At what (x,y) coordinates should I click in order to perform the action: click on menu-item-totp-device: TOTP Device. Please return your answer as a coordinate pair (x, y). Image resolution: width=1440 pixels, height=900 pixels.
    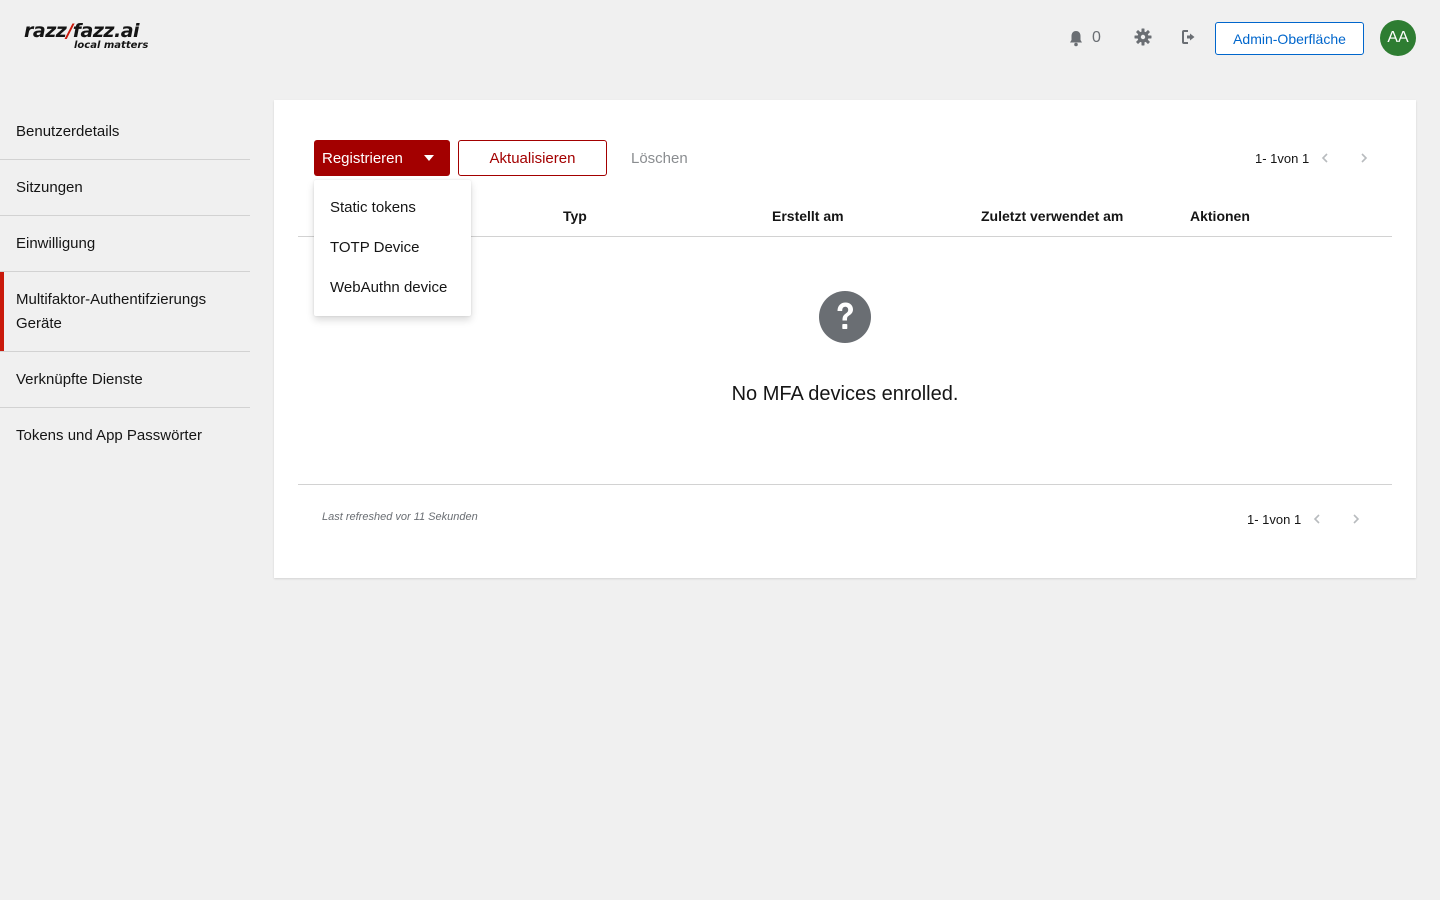
    Looking at the image, I should click on (392, 247).